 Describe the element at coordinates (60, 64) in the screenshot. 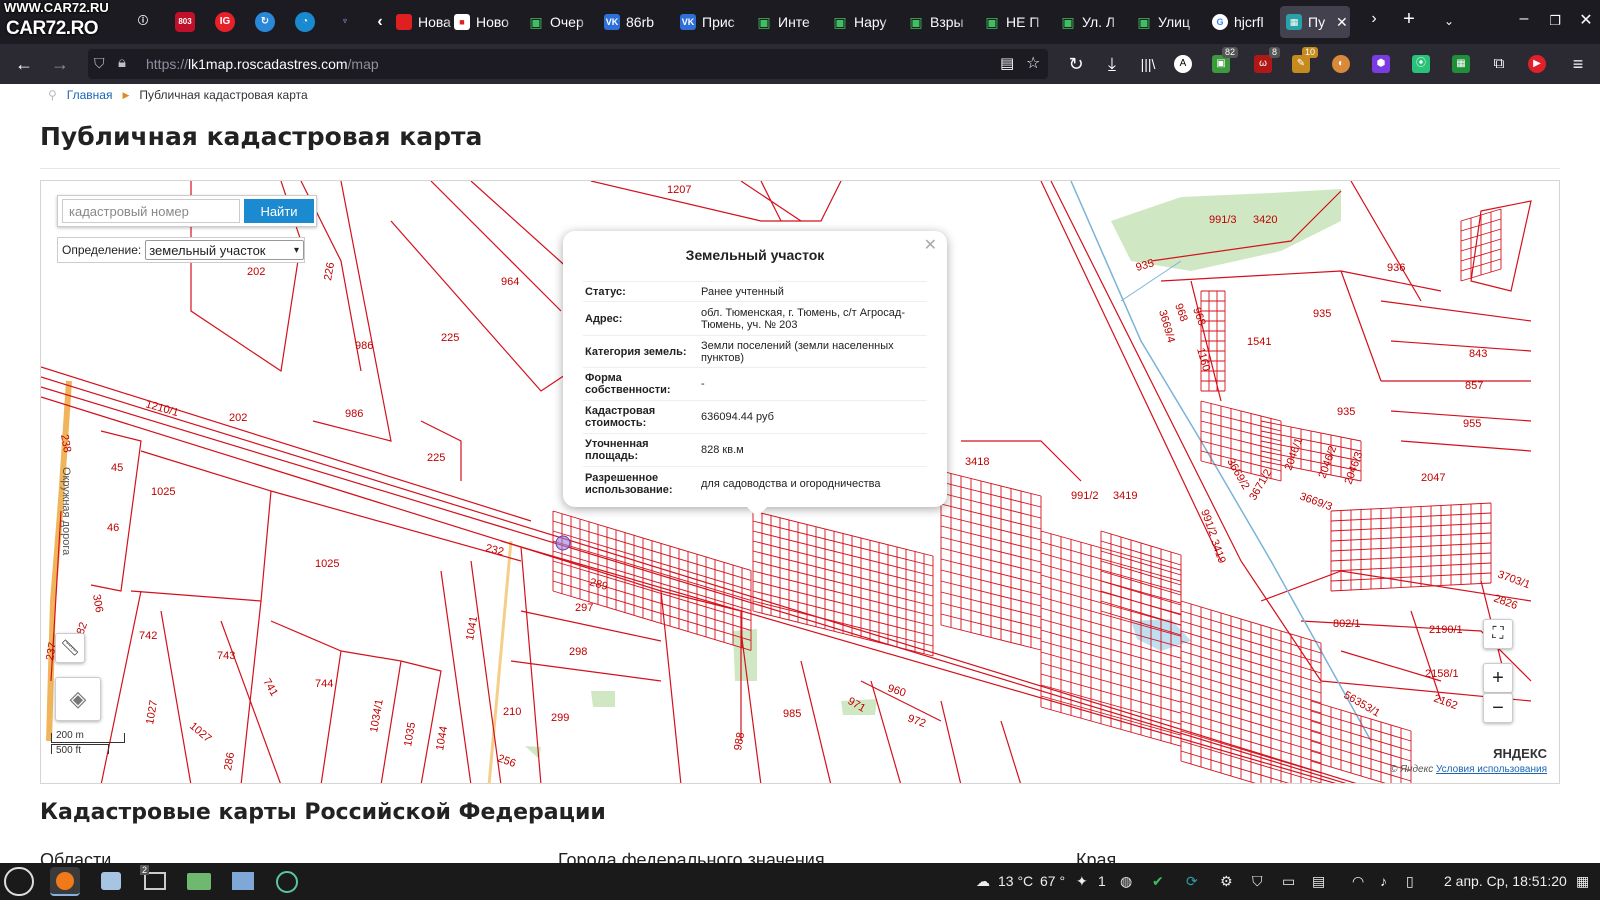

I see `forward-icon: →` at that location.